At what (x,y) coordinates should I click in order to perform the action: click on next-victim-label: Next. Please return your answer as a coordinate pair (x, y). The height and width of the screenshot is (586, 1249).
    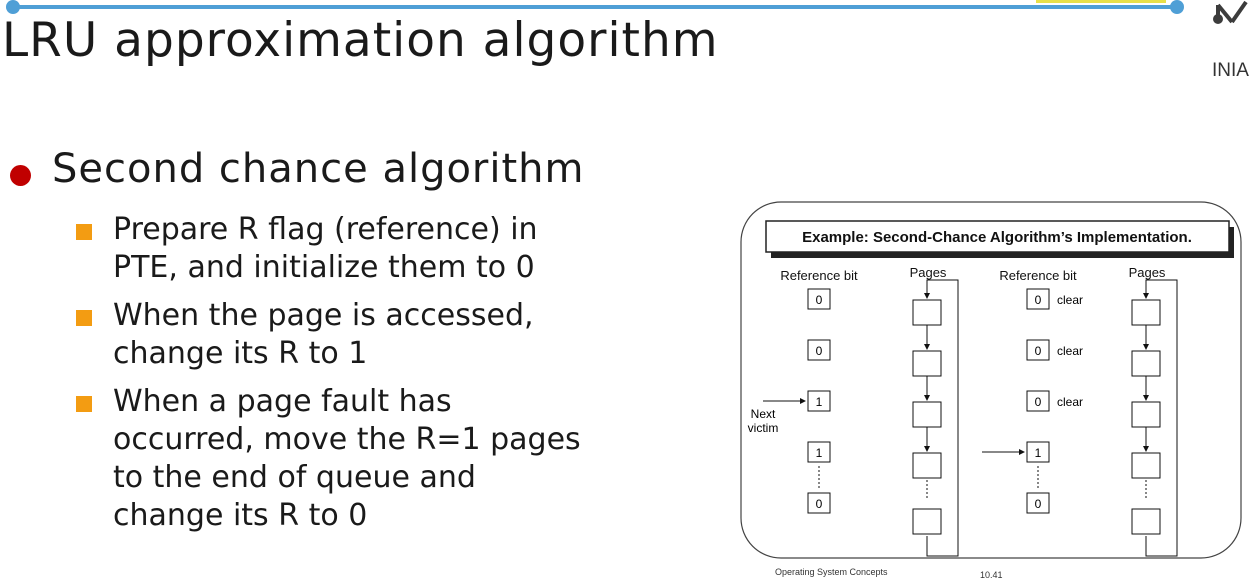
    Looking at the image, I should click on (763, 414).